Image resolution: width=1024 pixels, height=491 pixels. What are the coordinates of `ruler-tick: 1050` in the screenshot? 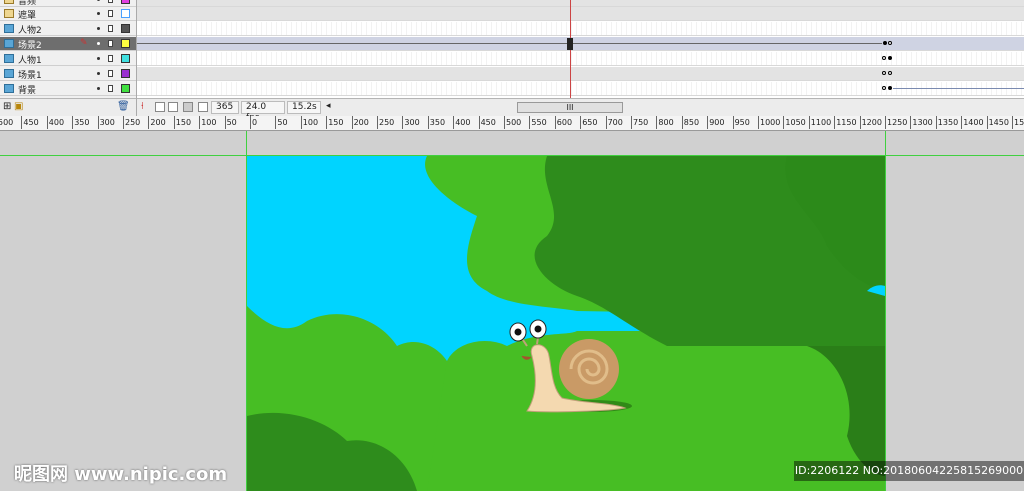 It's located at (794, 122).